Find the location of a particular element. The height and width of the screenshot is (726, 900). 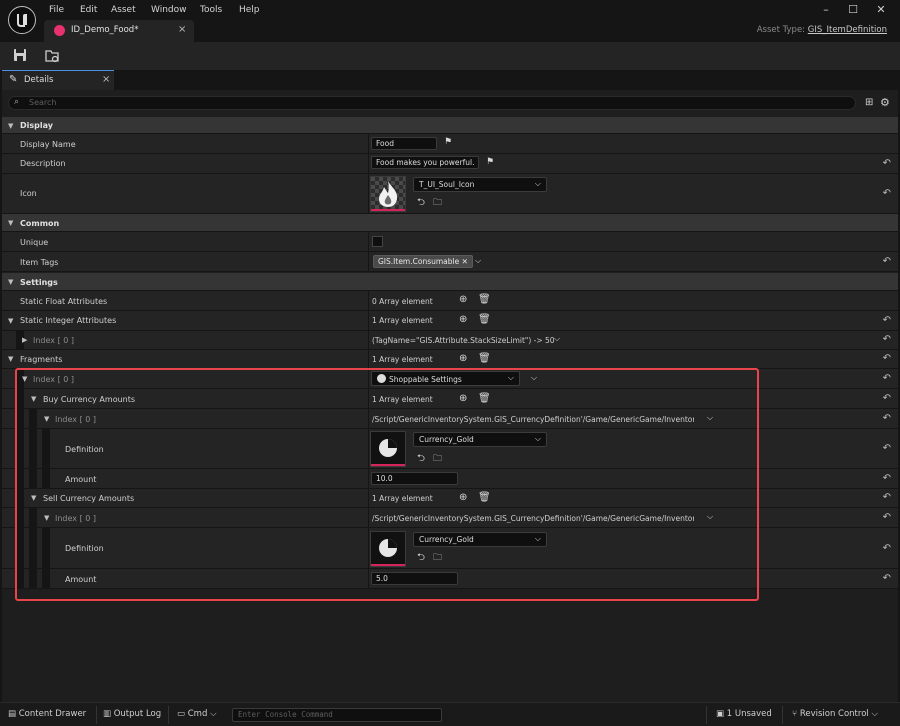

grid-view-icon: ⊞ is located at coordinates (869, 102).